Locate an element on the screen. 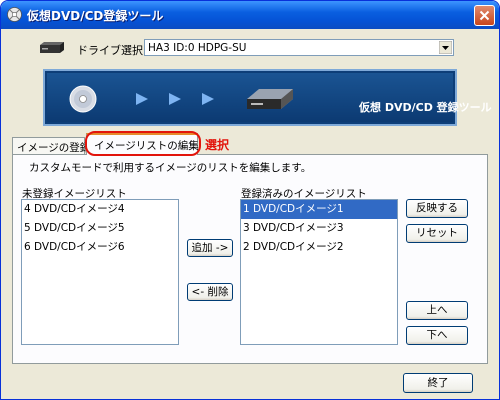  app-disc-icon is located at coordinates (14, 14).